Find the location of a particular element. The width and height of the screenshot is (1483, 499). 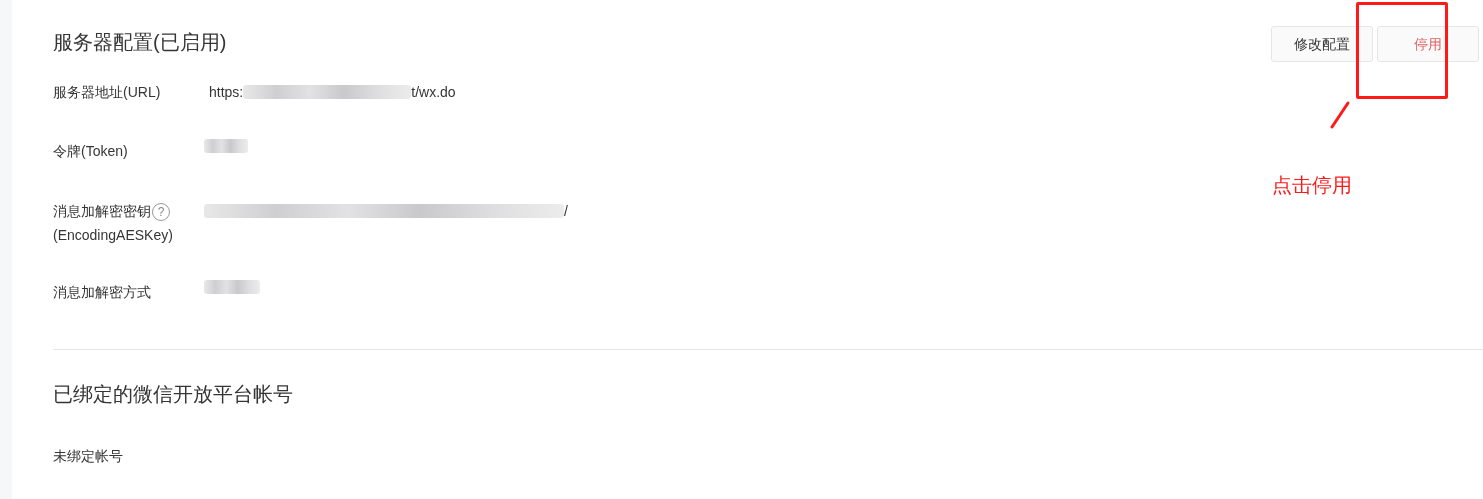

status-text: 未绑定帐号 is located at coordinates (88, 456).